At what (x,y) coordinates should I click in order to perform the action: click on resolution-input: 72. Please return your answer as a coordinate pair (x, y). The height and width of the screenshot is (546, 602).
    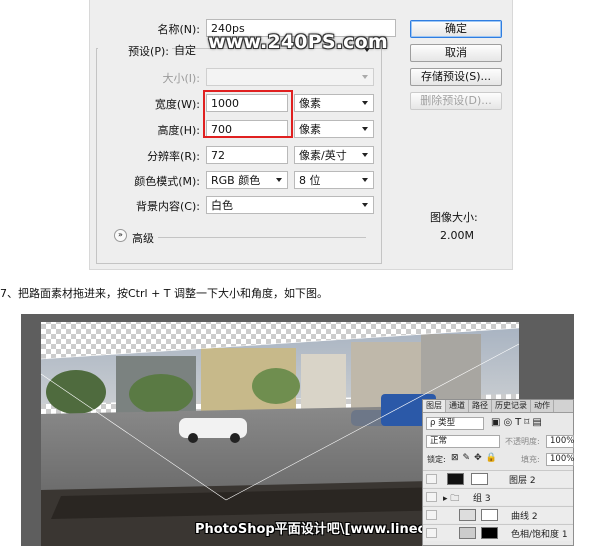
    Looking at the image, I should click on (247, 155).